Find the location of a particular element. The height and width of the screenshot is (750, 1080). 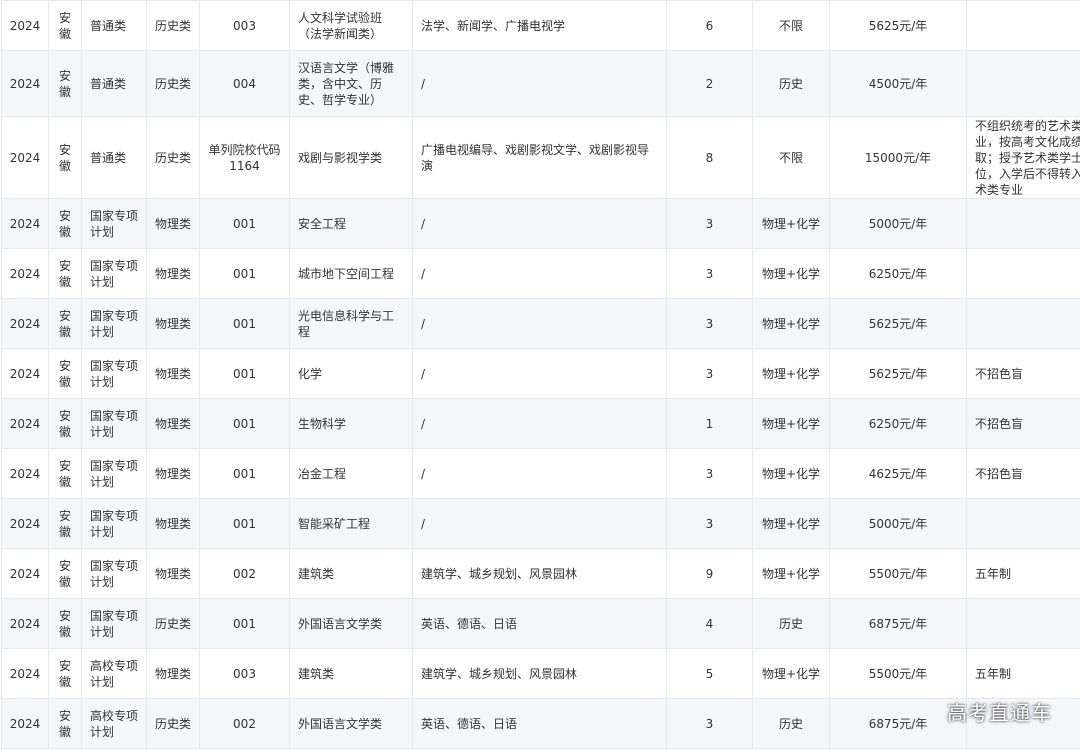

table-row: 2024 安徽 国家专项计划 物理类 001 化学/3 物理+化学 5625元/年 不招色盲 is located at coordinates (540, 373).